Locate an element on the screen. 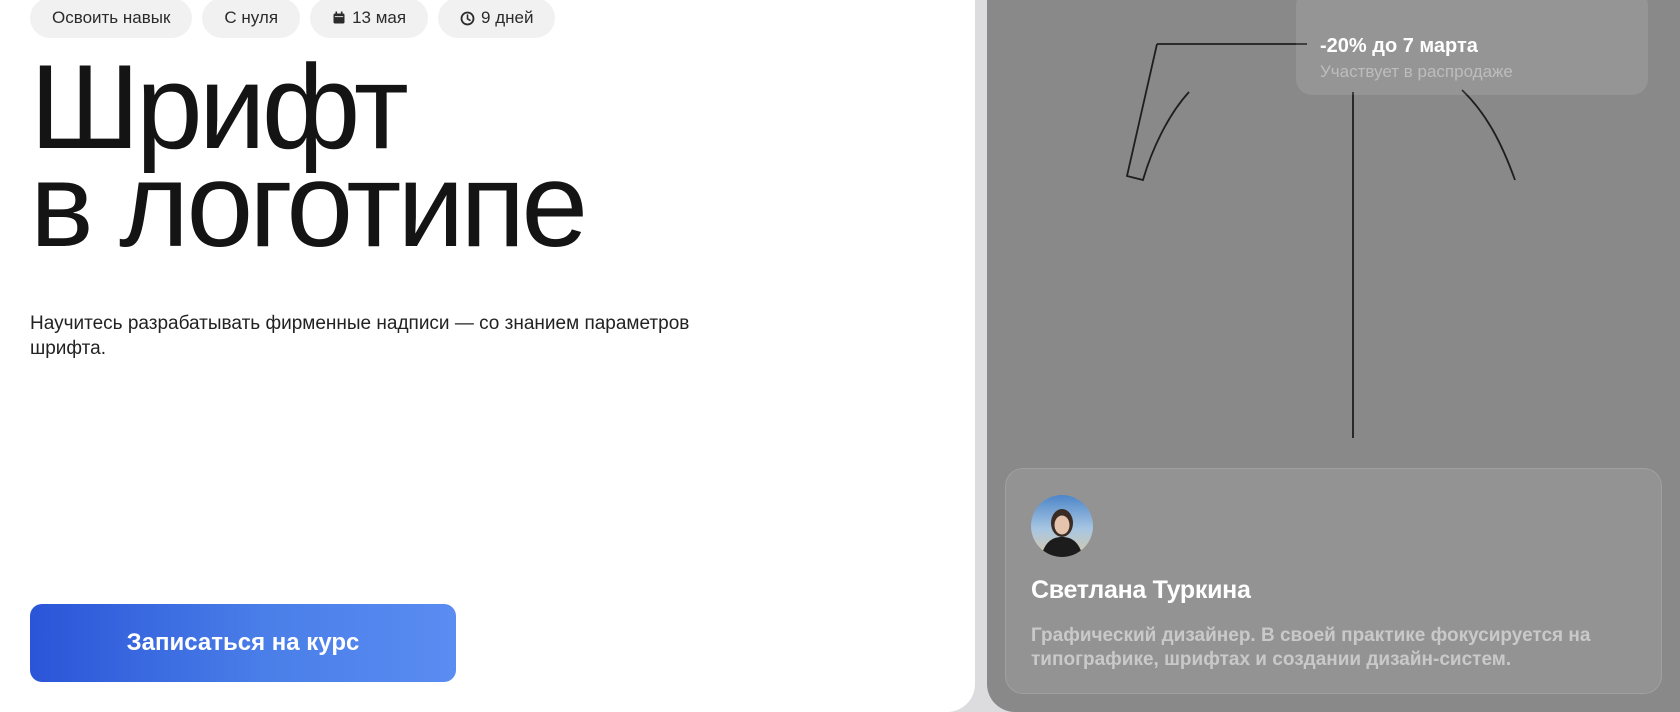  enroll-button: Записаться на курс is located at coordinates (243, 643).